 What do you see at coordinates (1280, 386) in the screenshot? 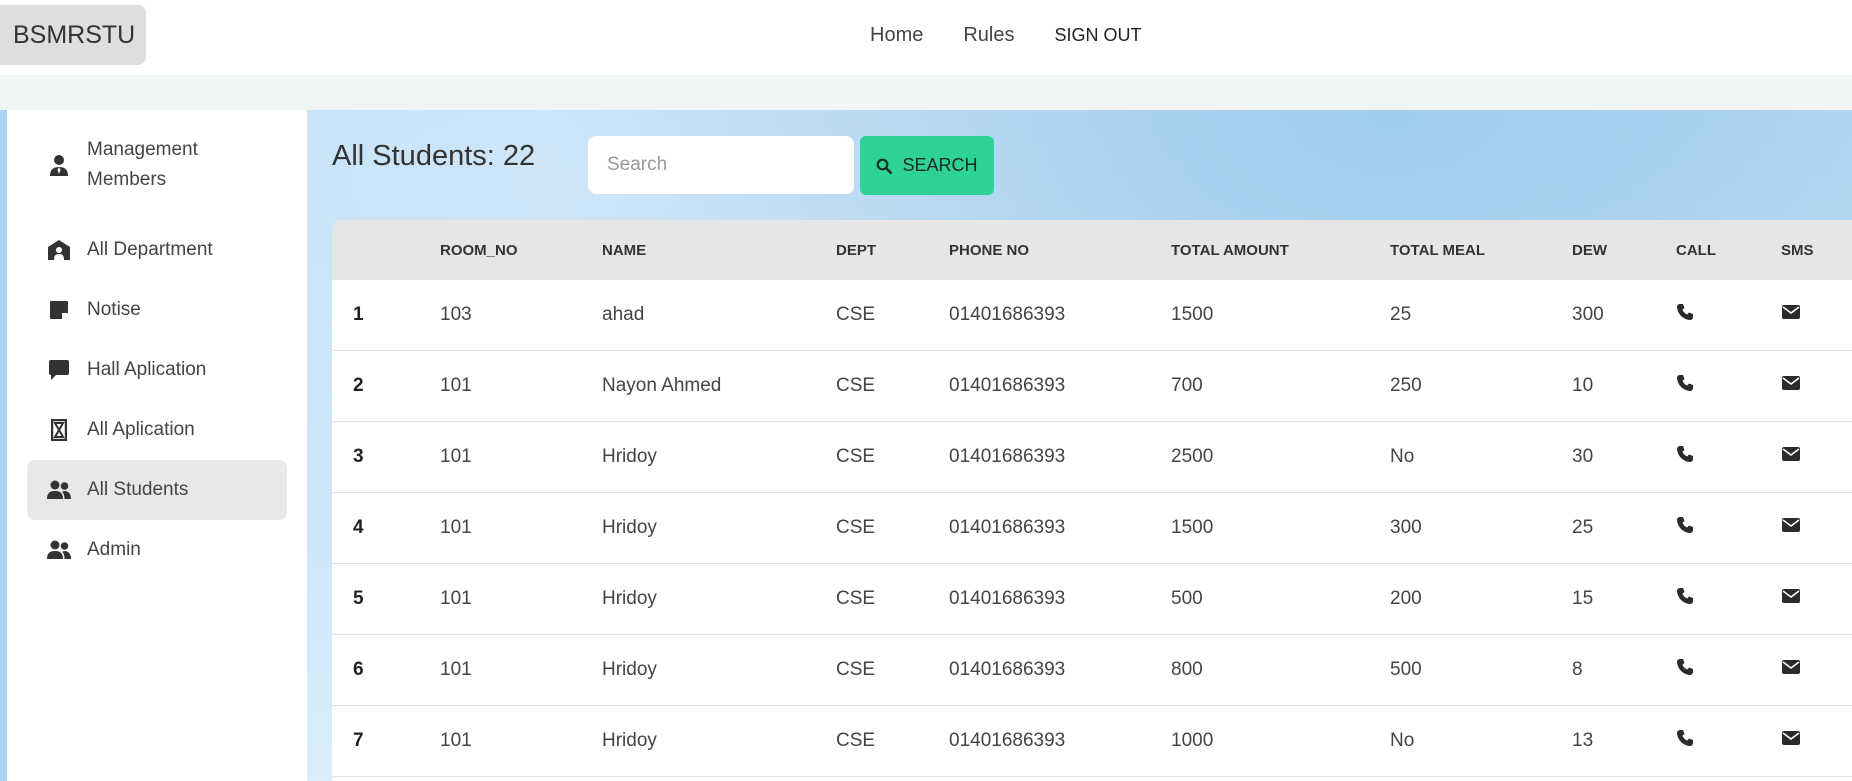
I see `total-amount-cell: 700` at bounding box center [1280, 386].